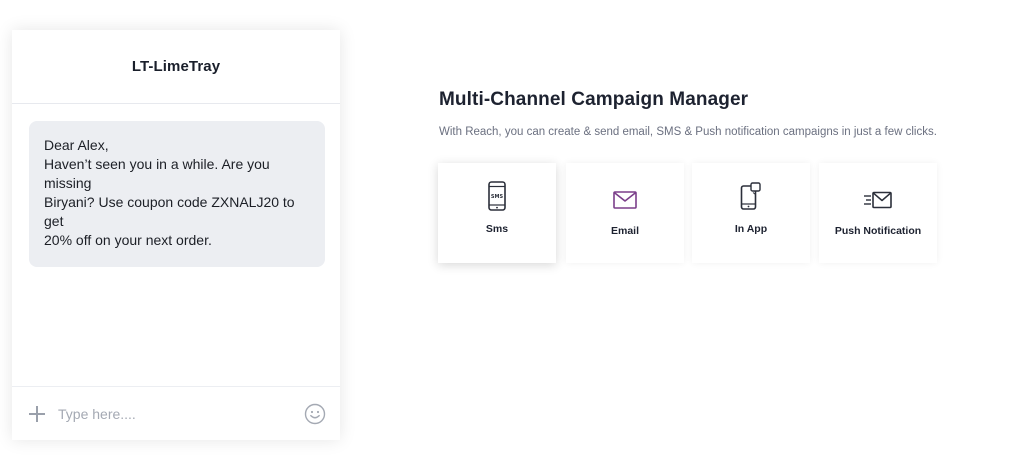 The height and width of the screenshot is (463, 1024). What do you see at coordinates (181, 413) in the screenshot?
I see `message-input` at bounding box center [181, 413].